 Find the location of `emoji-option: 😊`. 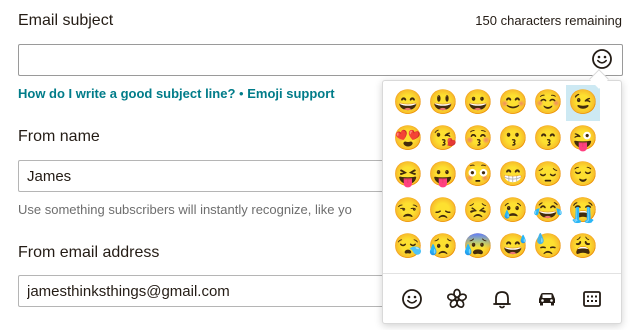

emoji-option: 😊 is located at coordinates (513, 103).